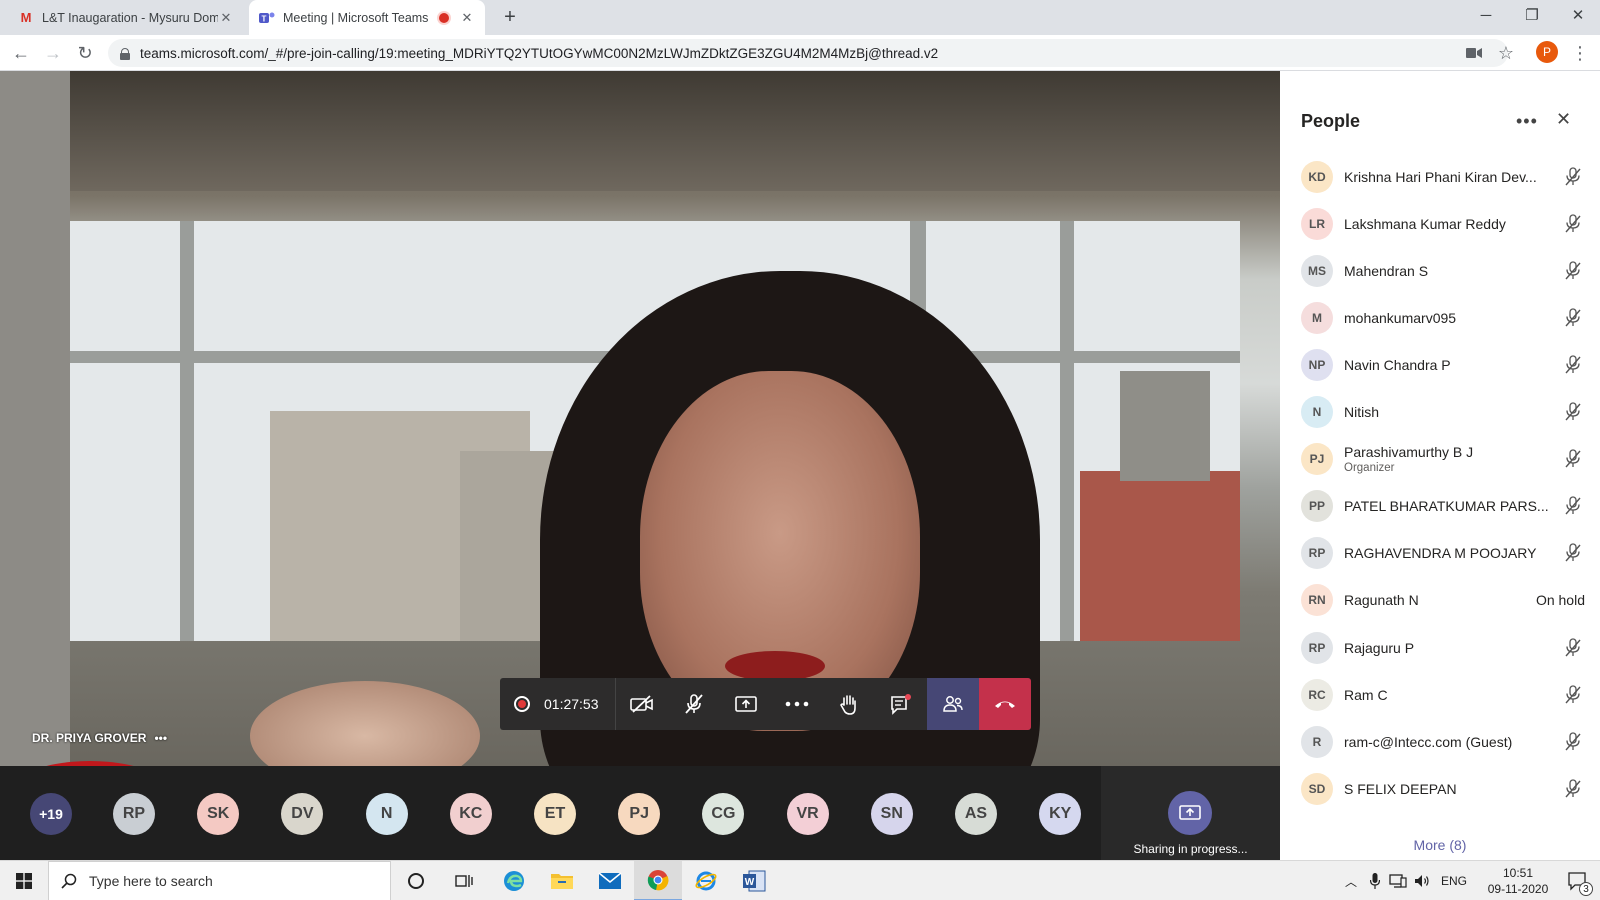  What do you see at coordinates (85, 53) in the screenshot?
I see `reload-icon: ↻` at bounding box center [85, 53].